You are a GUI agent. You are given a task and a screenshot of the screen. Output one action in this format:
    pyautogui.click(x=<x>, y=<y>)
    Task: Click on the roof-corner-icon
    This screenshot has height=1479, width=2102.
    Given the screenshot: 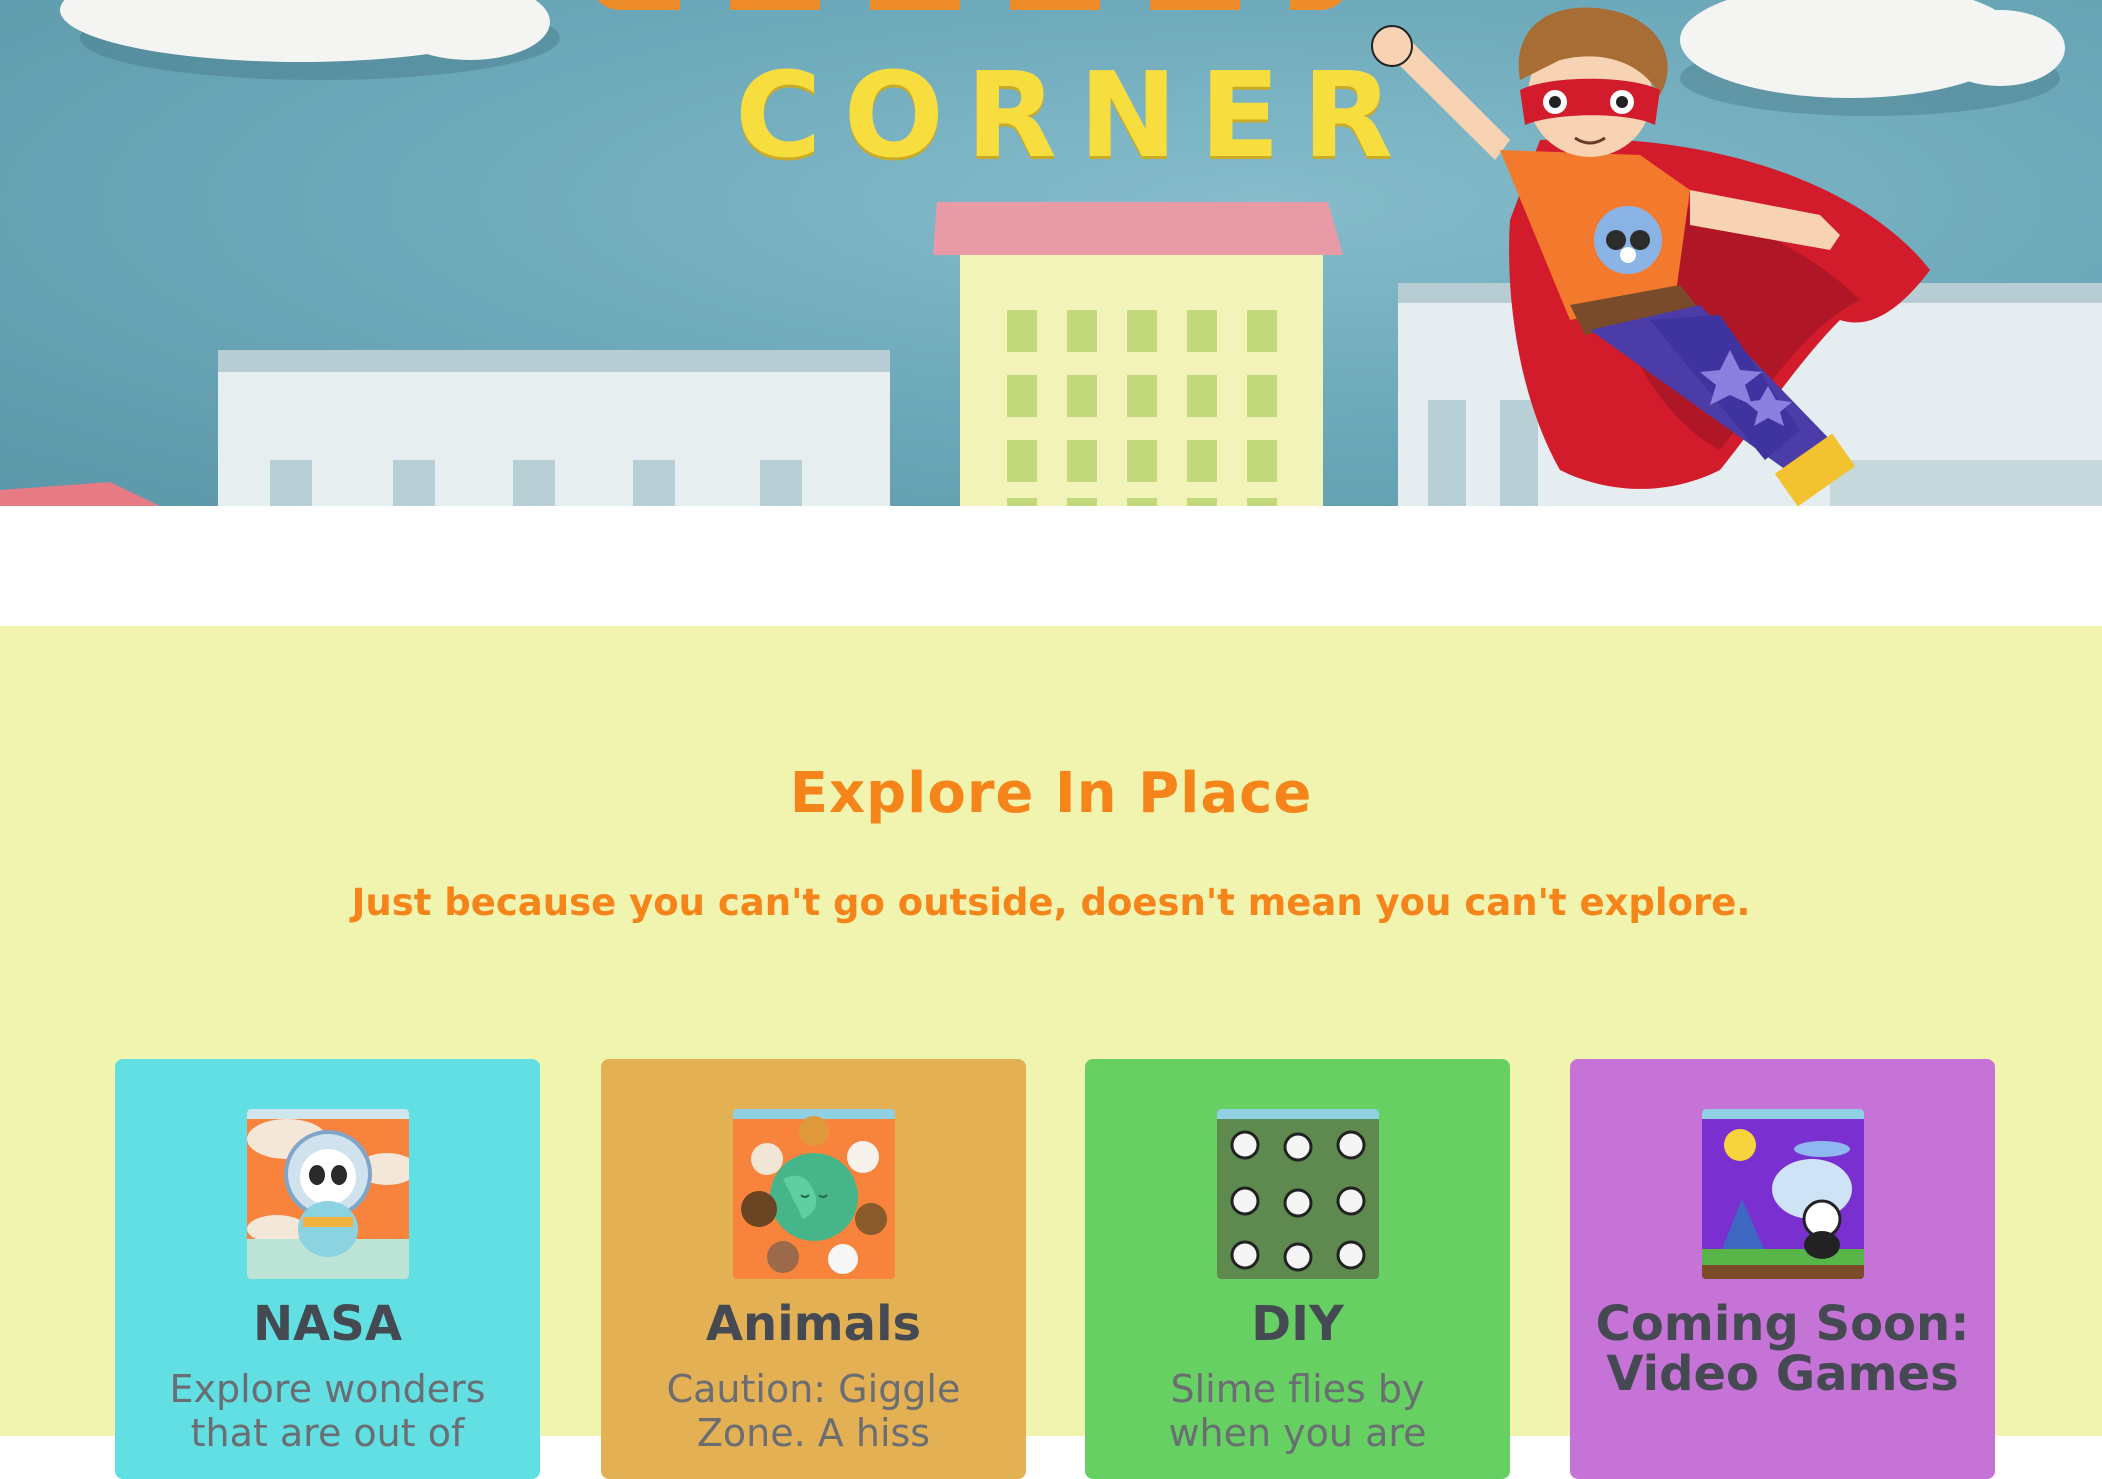 What is the action you would take?
    pyautogui.click(x=80, y=494)
    